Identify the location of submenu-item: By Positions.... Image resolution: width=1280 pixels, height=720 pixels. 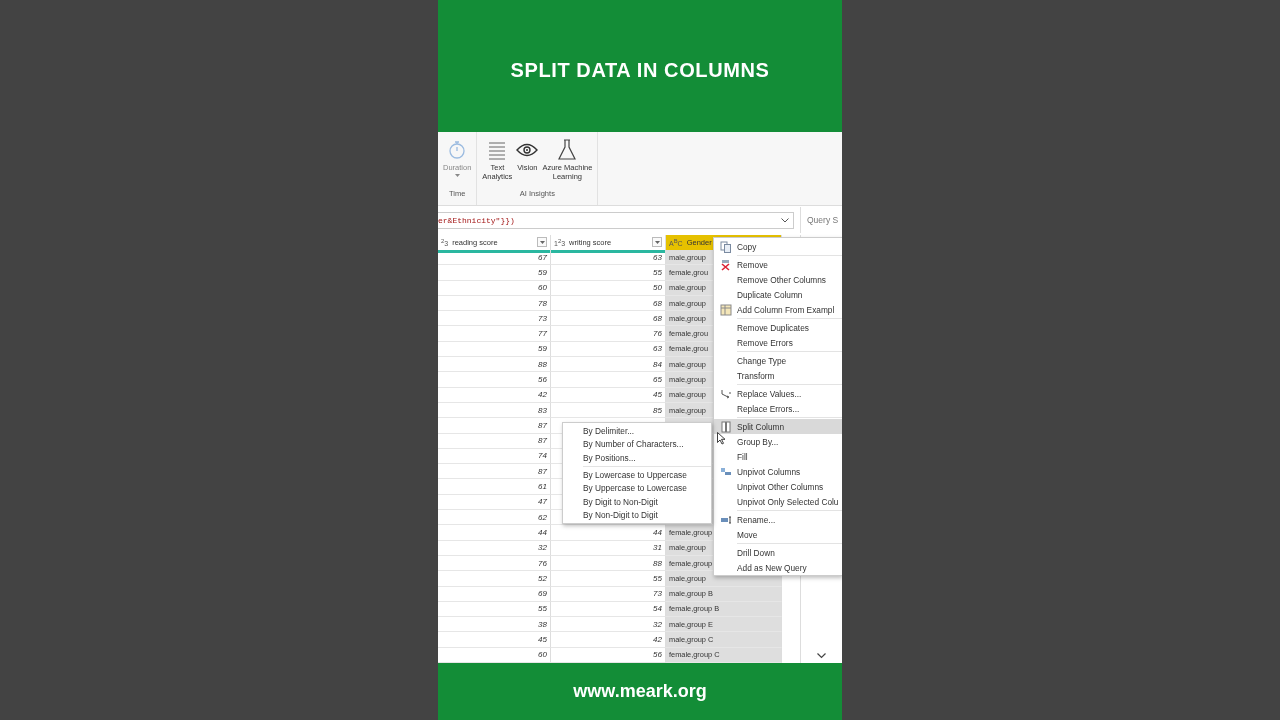
(637, 458).